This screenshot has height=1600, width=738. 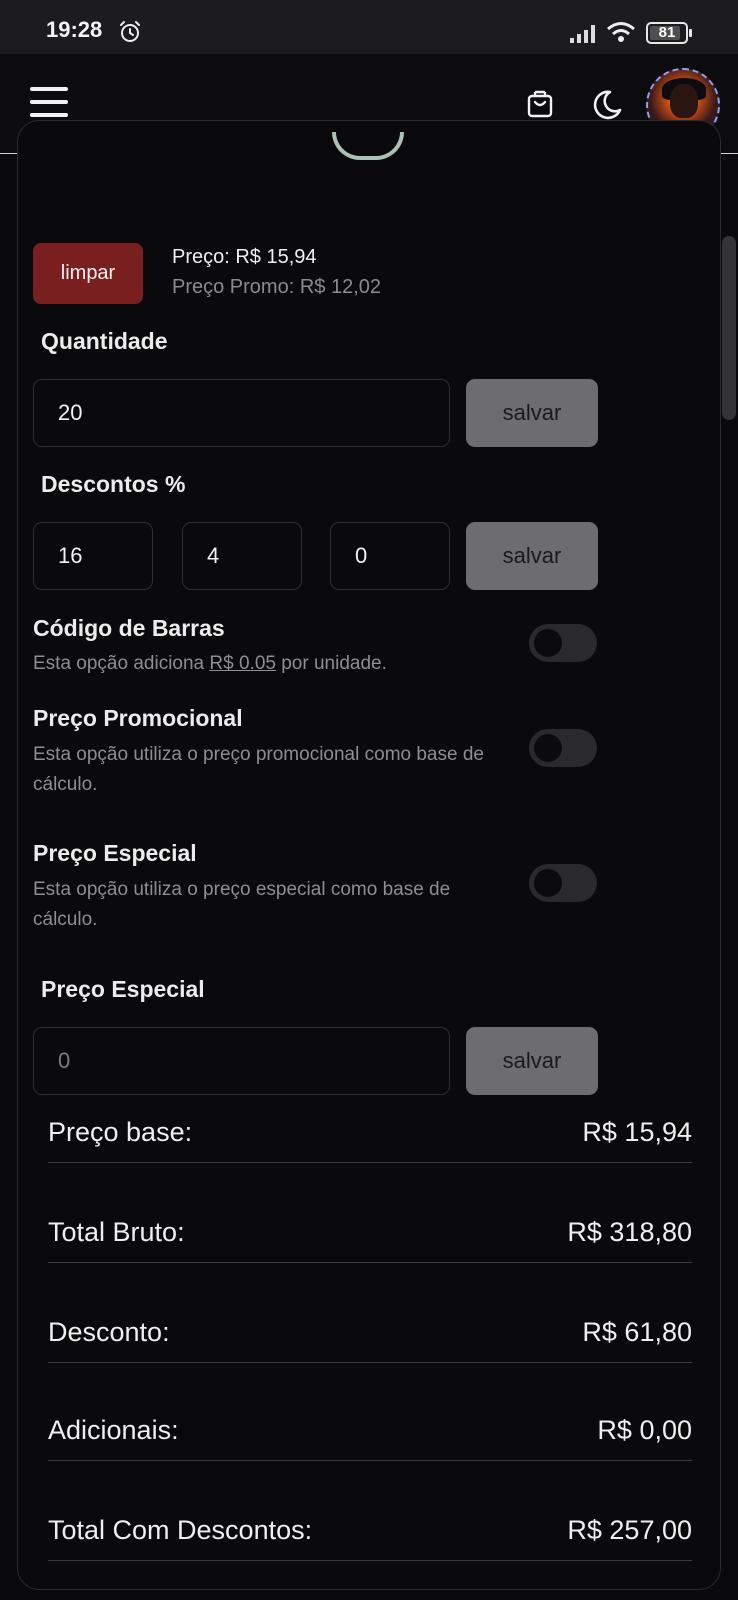 What do you see at coordinates (729, 328) in the screenshot?
I see `scrollbar` at bounding box center [729, 328].